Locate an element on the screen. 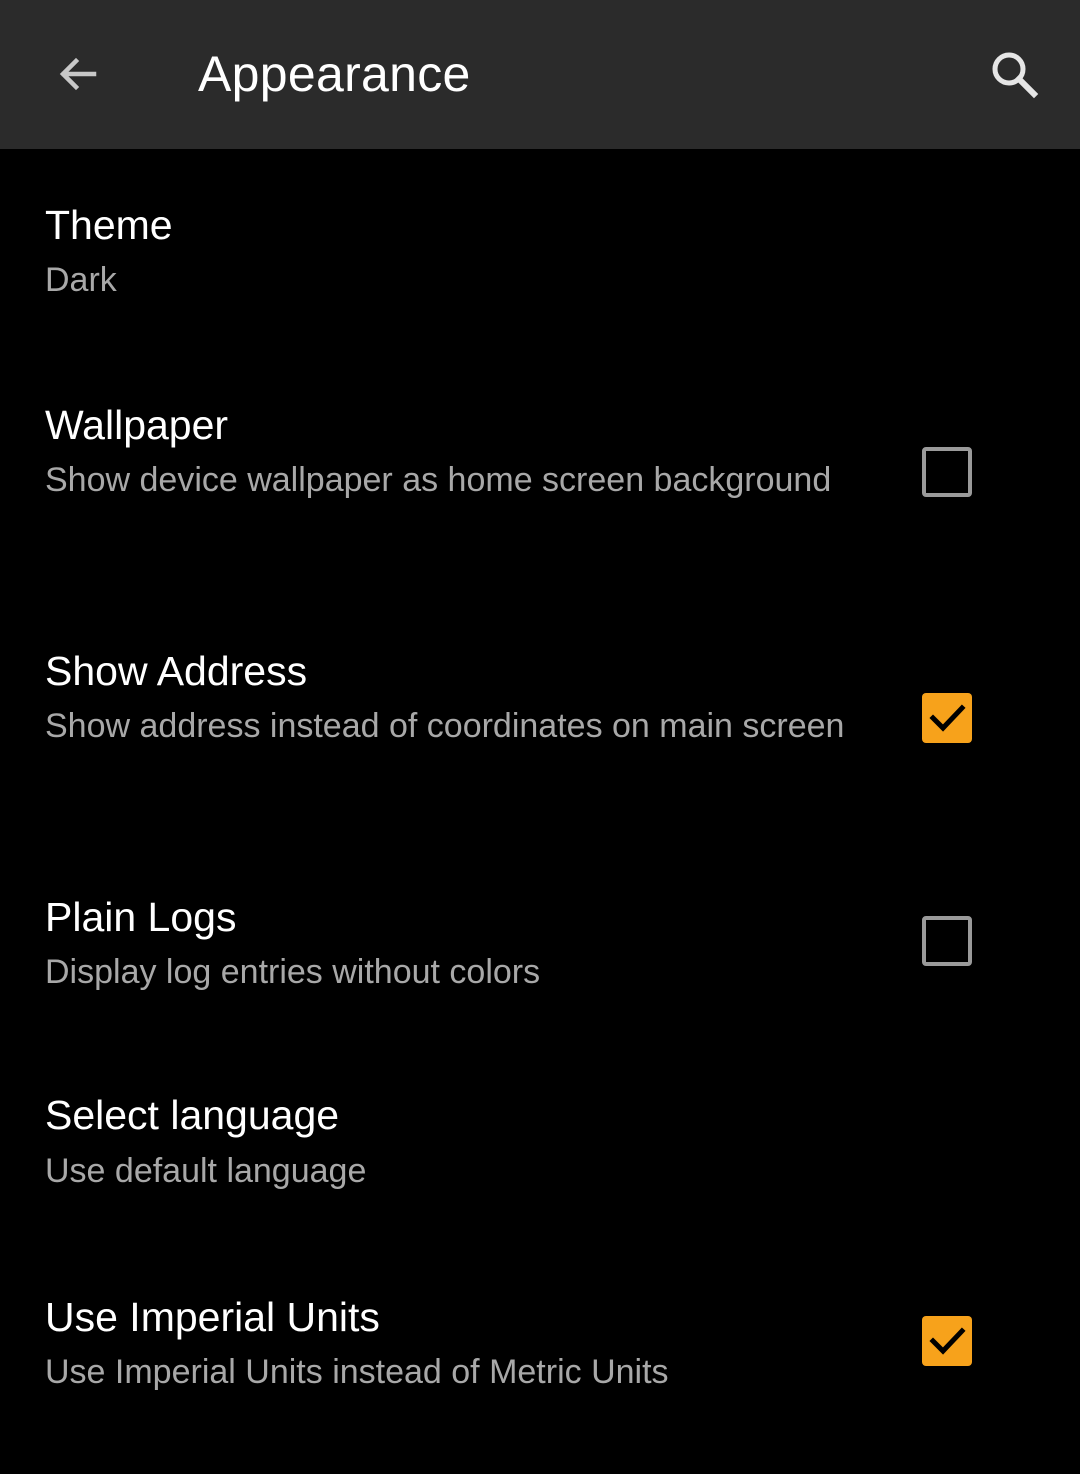 Image resolution: width=1080 pixels, height=1474 pixels. pref-summary: Display log entries without colors is located at coordinates (293, 972).